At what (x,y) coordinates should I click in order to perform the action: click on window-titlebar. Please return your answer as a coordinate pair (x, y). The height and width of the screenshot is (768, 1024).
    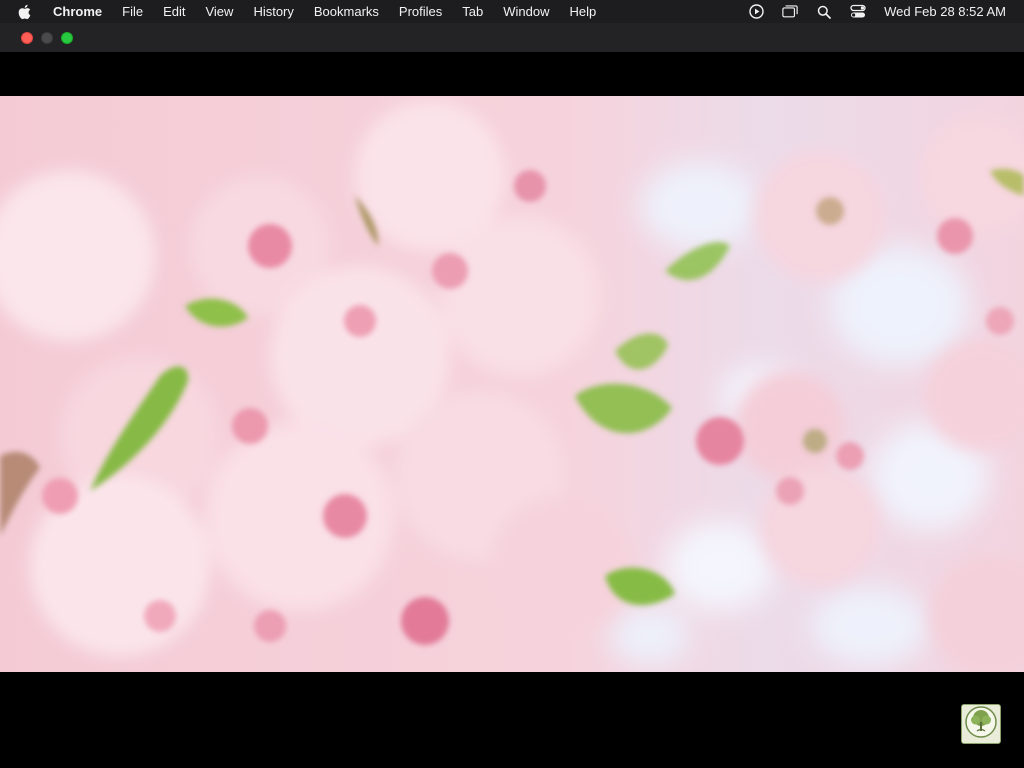
    Looking at the image, I should click on (512, 37).